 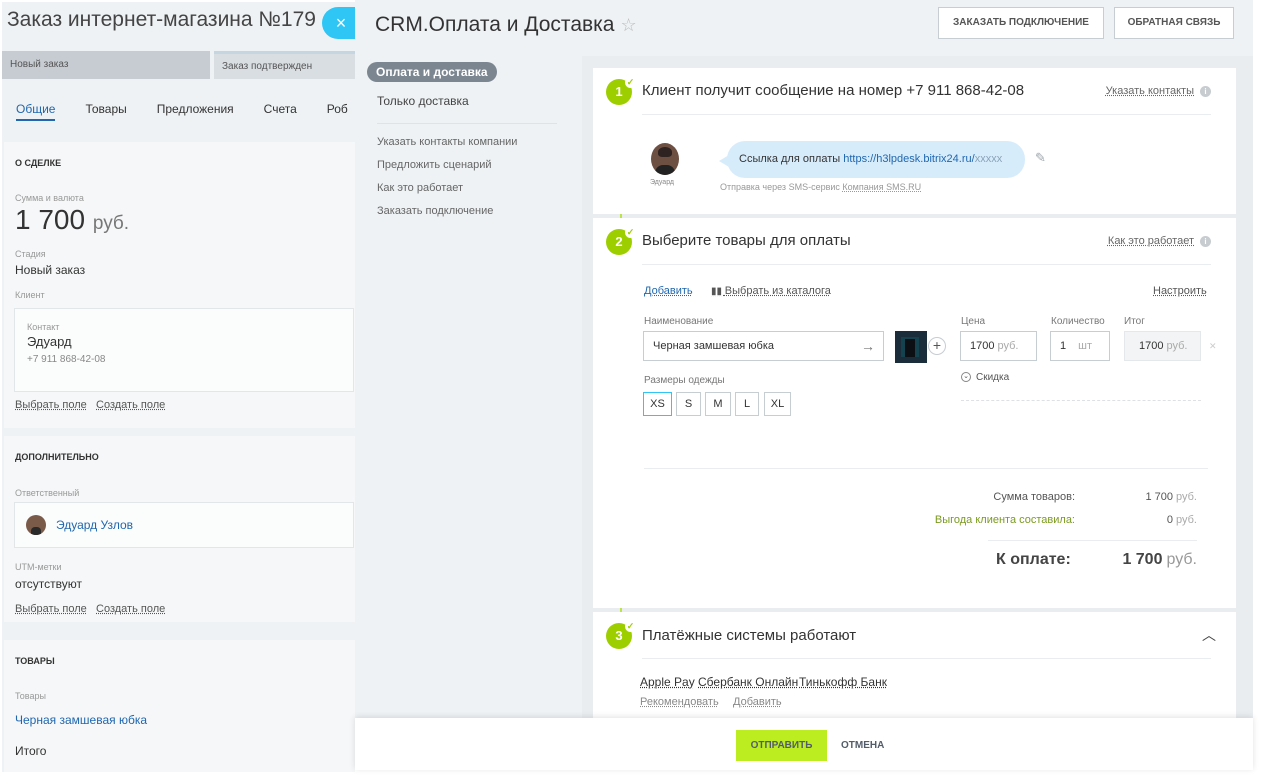 I want to click on size-option-xl: XL, so click(x=777, y=404).